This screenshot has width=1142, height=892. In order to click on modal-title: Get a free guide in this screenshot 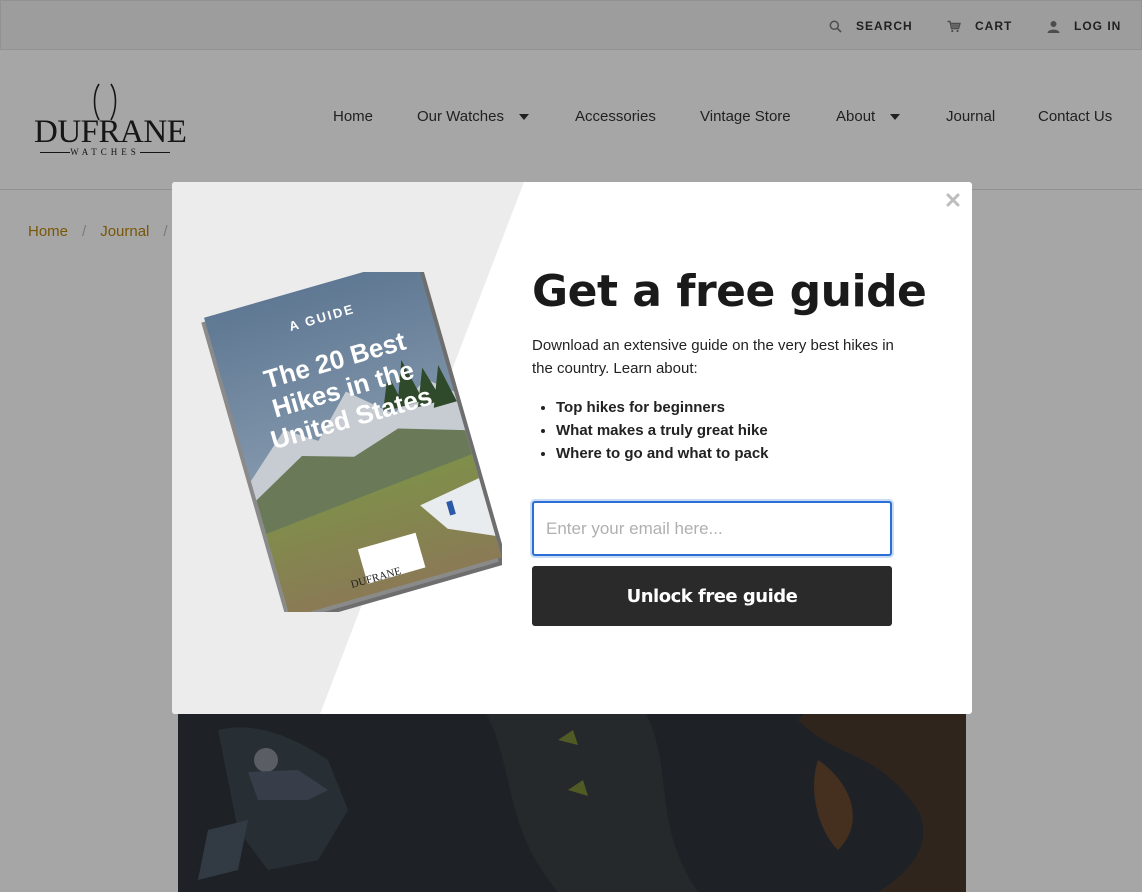, I will do `click(729, 291)`.